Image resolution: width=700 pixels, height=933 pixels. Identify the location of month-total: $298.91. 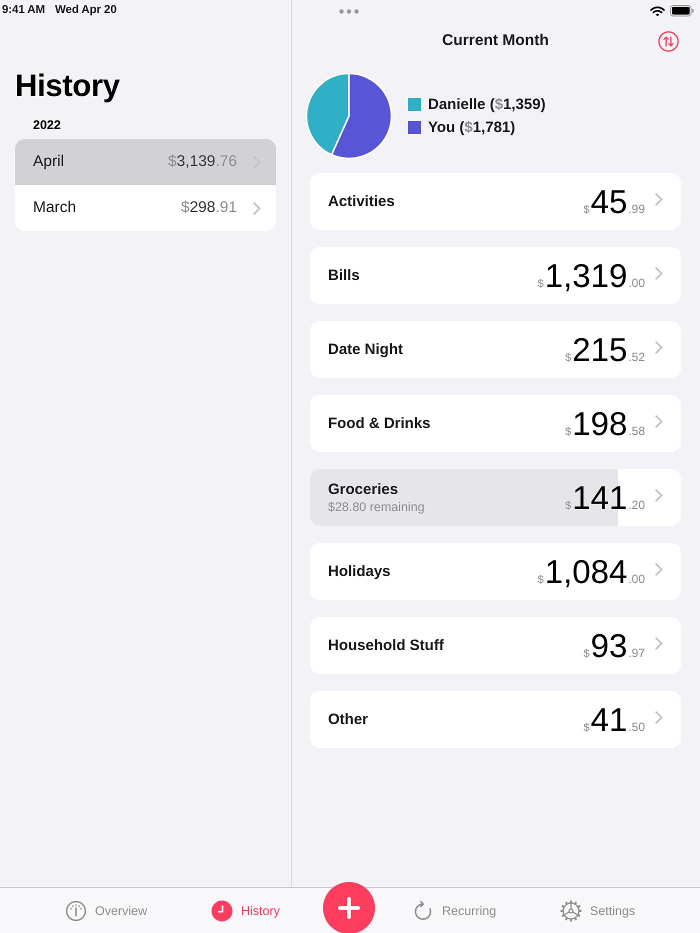
(208, 208).